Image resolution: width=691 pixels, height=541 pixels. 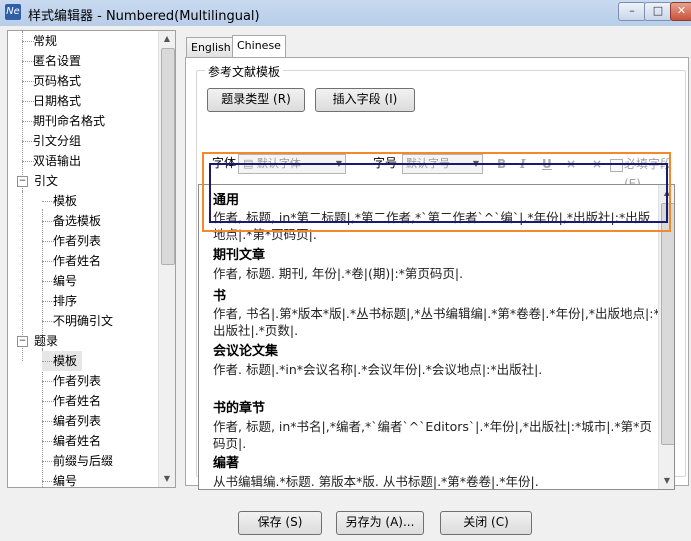 I want to click on tree-item-bib-author-lists: 作者列表, so click(x=71, y=381).